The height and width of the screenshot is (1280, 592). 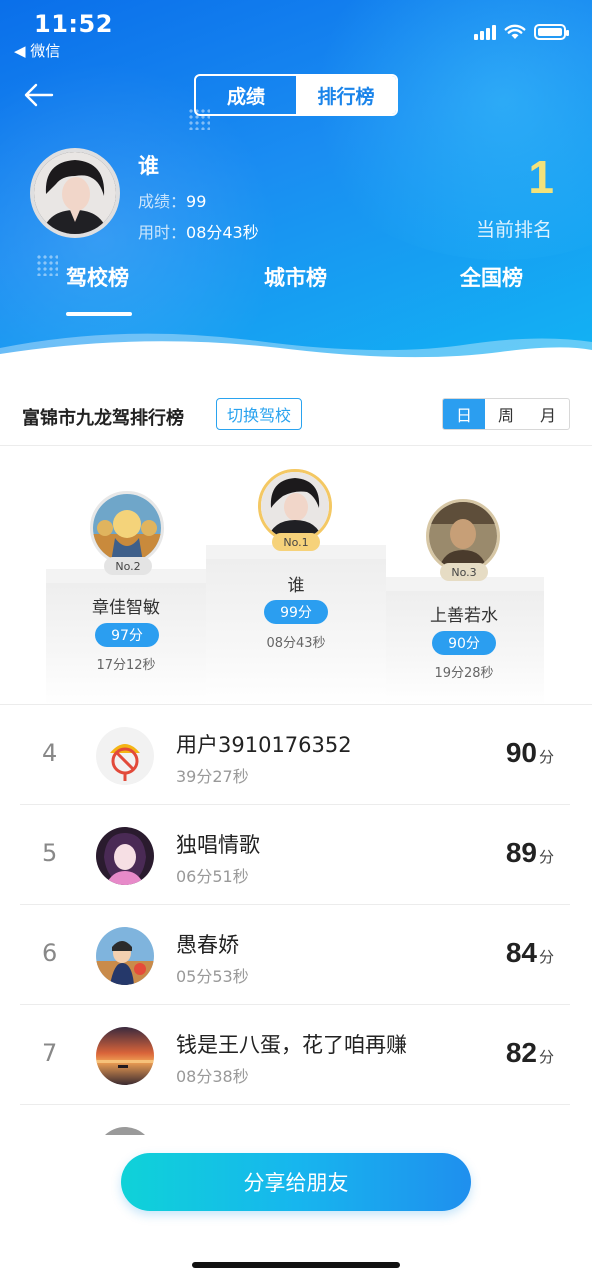 I want to click on third-place-name: 上善若水, so click(x=464, y=616).